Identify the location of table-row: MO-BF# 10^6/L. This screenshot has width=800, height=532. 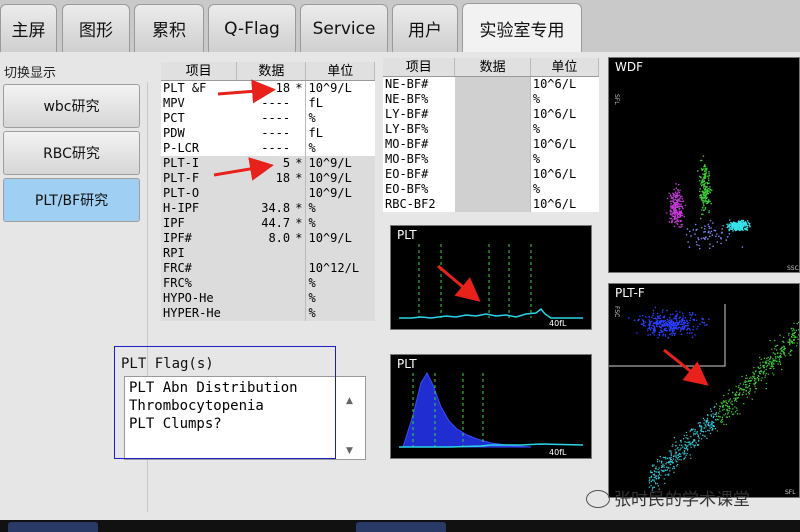
(491, 144).